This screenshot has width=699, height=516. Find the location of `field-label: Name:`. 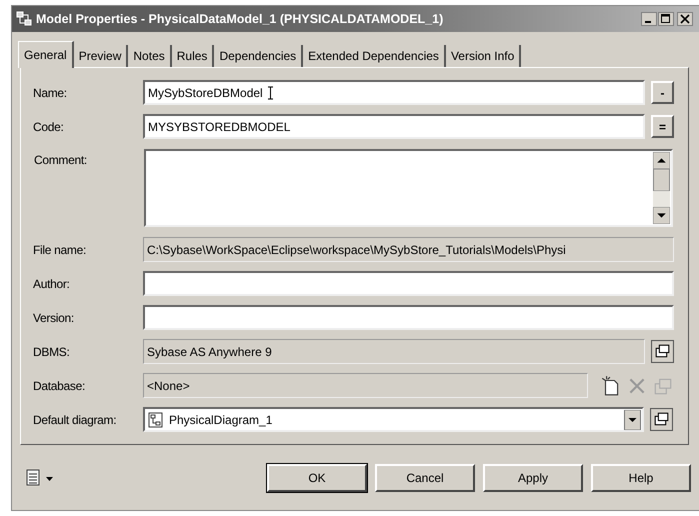

field-label: Name: is located at coordinates (50, 93).